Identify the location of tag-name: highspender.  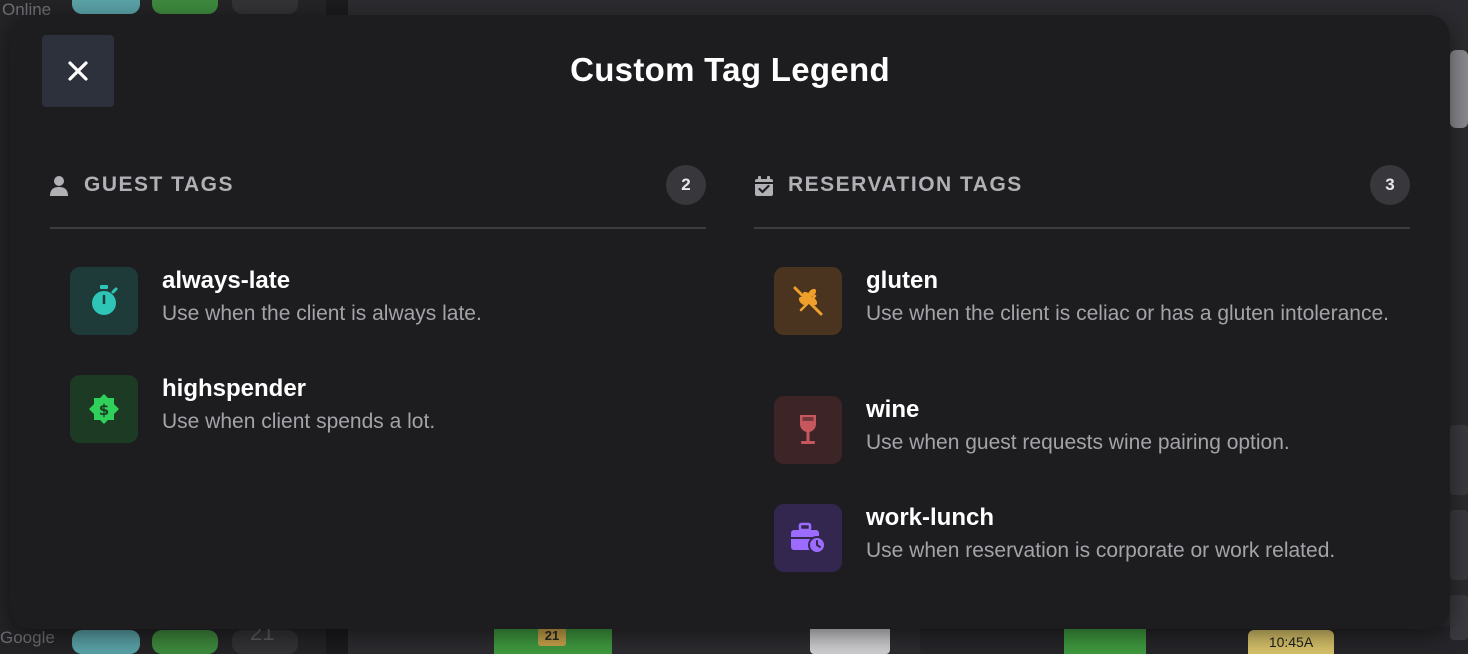
(234, 388).